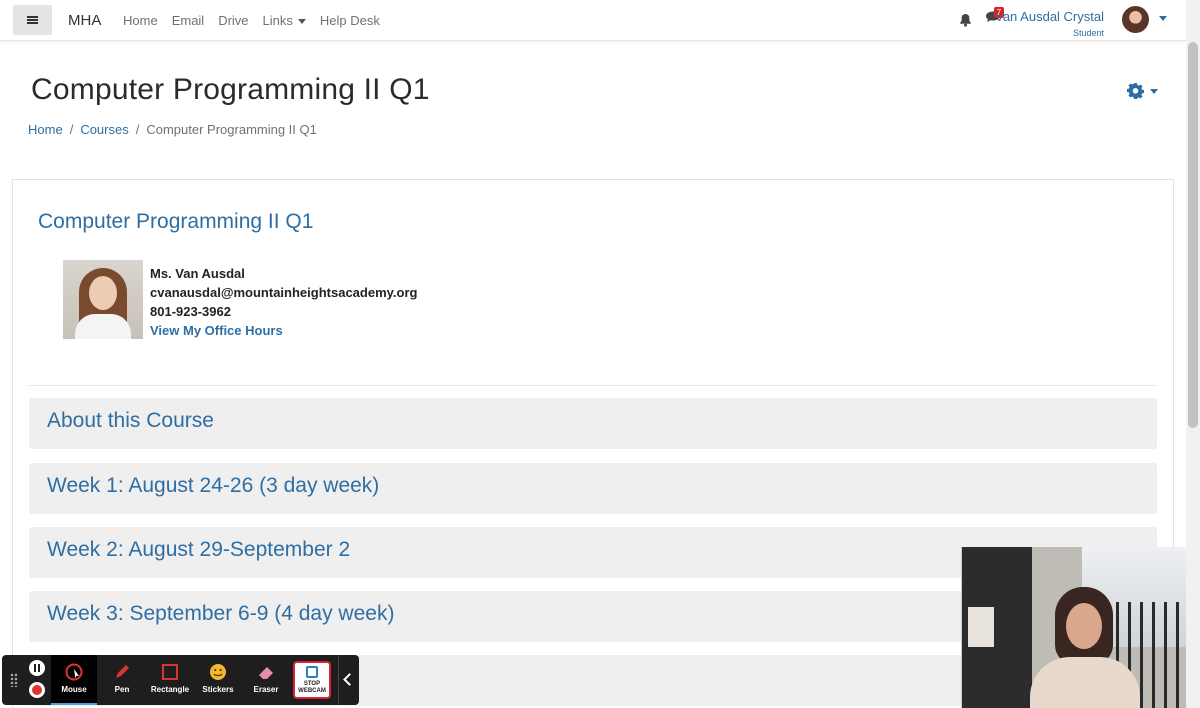 The height and width of the screenshot is (708, 1200). I want to click on nav-drive: Drive, so click(233, 20).